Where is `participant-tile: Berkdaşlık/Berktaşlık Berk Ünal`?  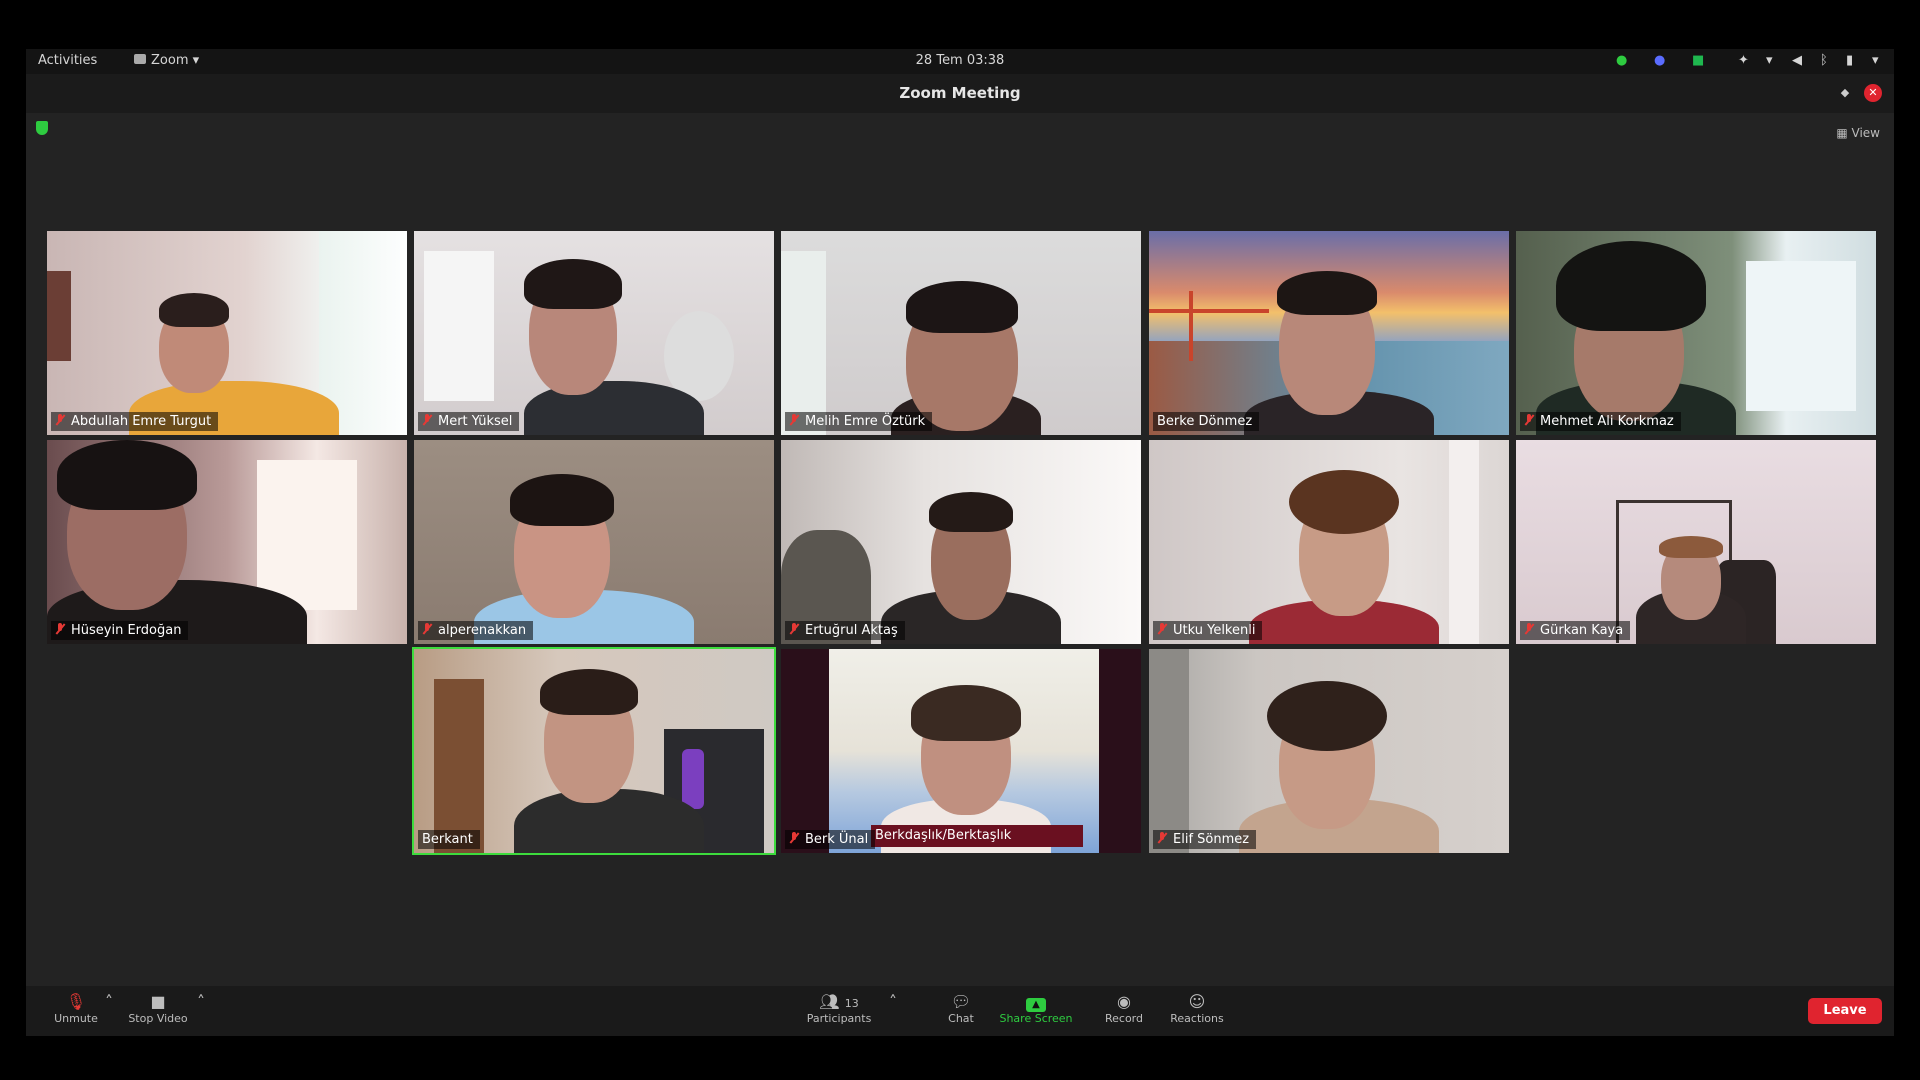
participant-tile: Berkdaşlık/Berktaşlık Berk Ünal is located at coordinates (961, 751).